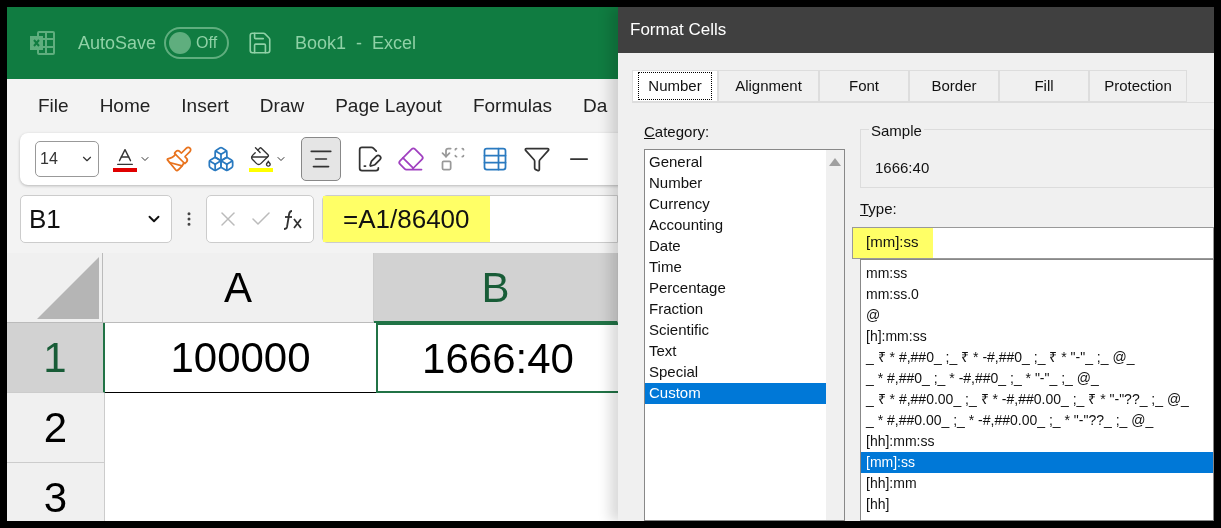 This screenshot has width=1221, height=528. What do you see at coordinates (496, 288) in the screenshot?
I see `column-header: B` at bounding box center [496, 288].